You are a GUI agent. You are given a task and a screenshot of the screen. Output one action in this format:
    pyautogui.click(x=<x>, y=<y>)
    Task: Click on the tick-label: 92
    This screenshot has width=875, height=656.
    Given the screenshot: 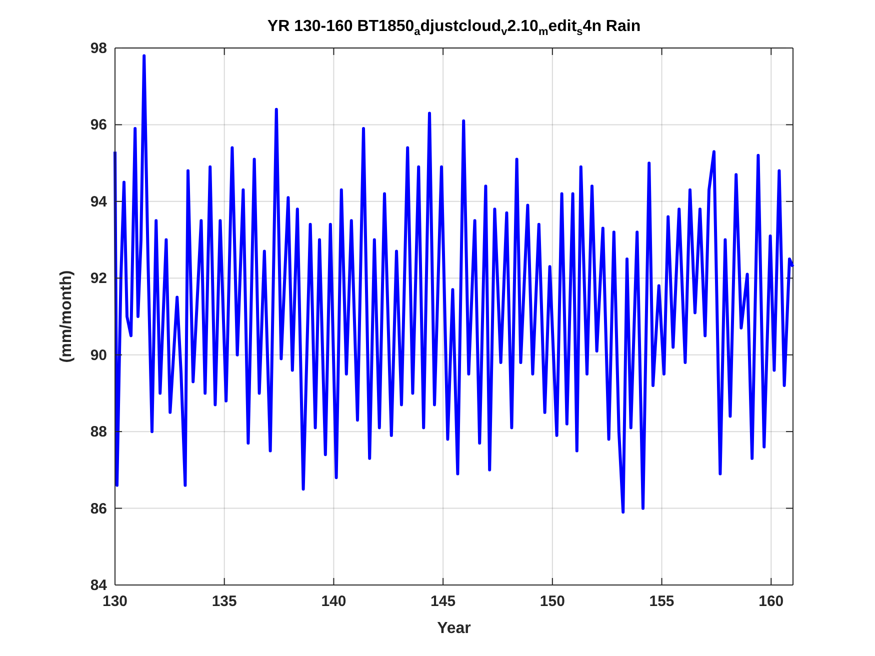 What is the action you would take?
    pyautogui.click(x=98, y=279)
    